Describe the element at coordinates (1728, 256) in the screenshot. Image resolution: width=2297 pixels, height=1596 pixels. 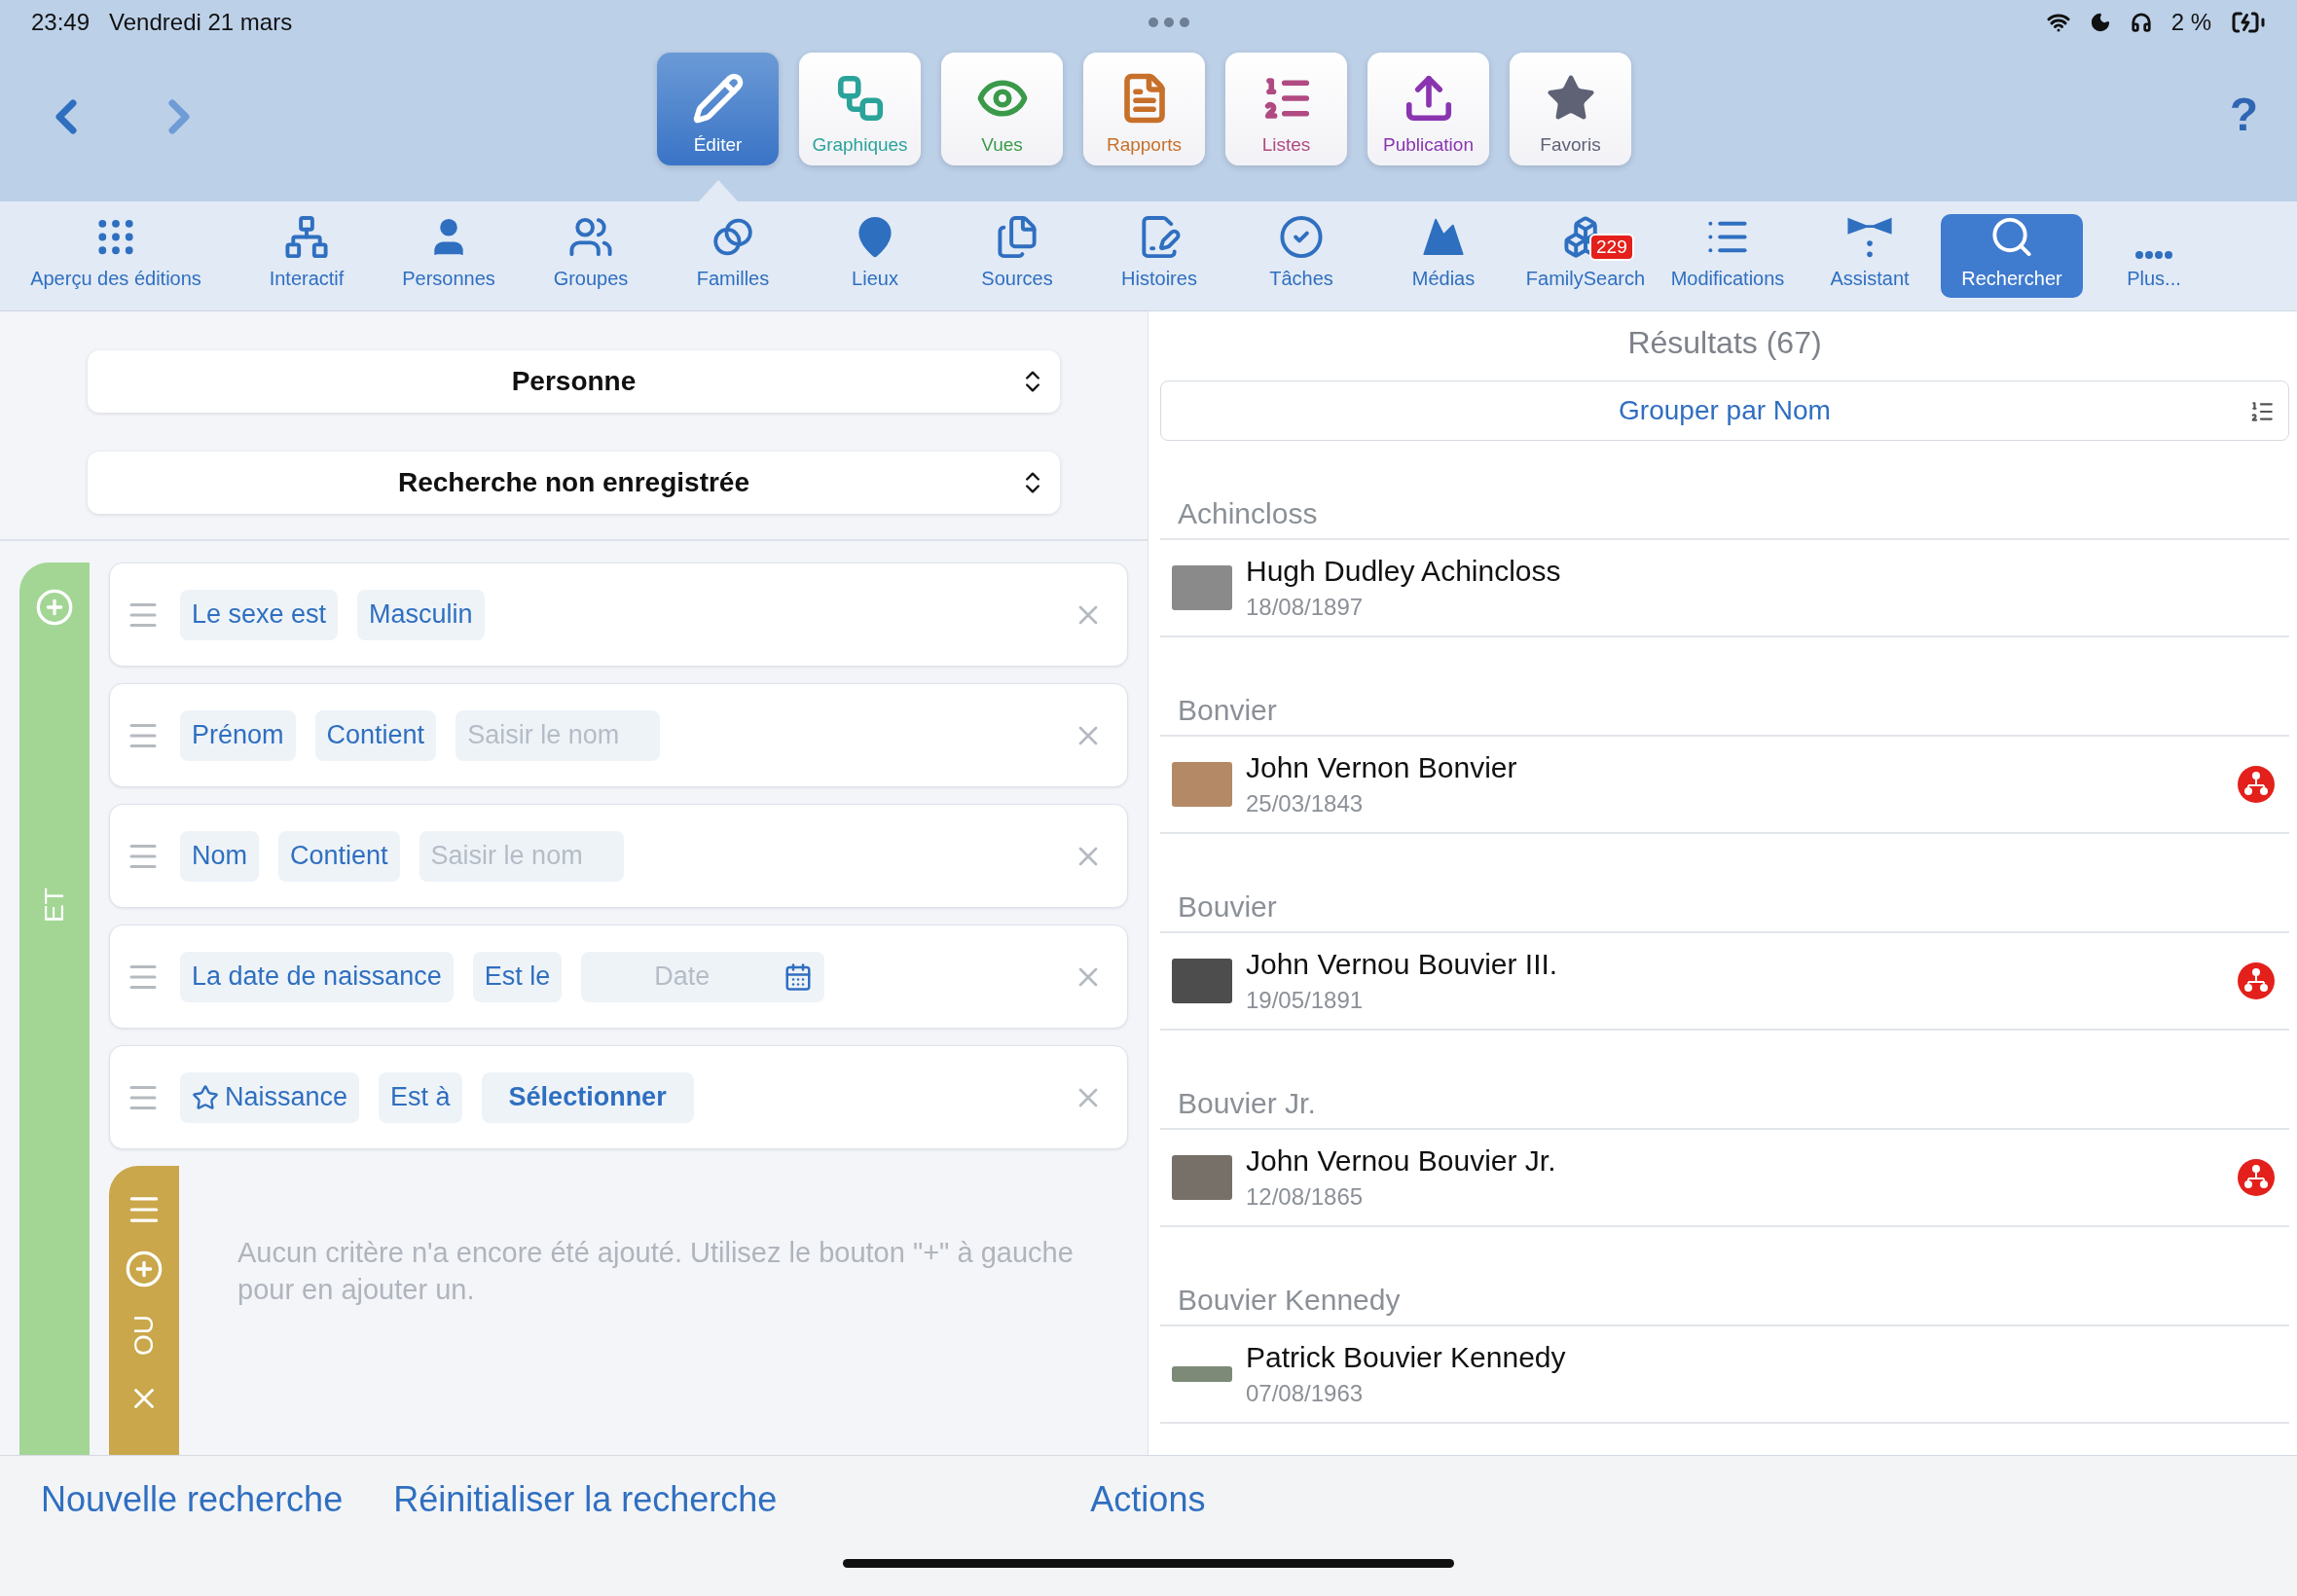
I see `nav-tab: Modifications` at that location.